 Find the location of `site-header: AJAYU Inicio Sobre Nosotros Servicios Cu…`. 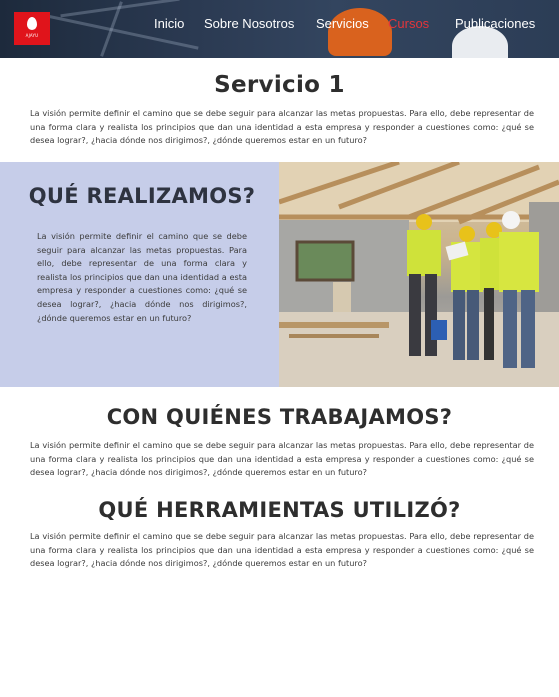

site-header: AJAYU Inicio Sobre Nosotros Servicios Cu… is located at coordinates (279, 29).